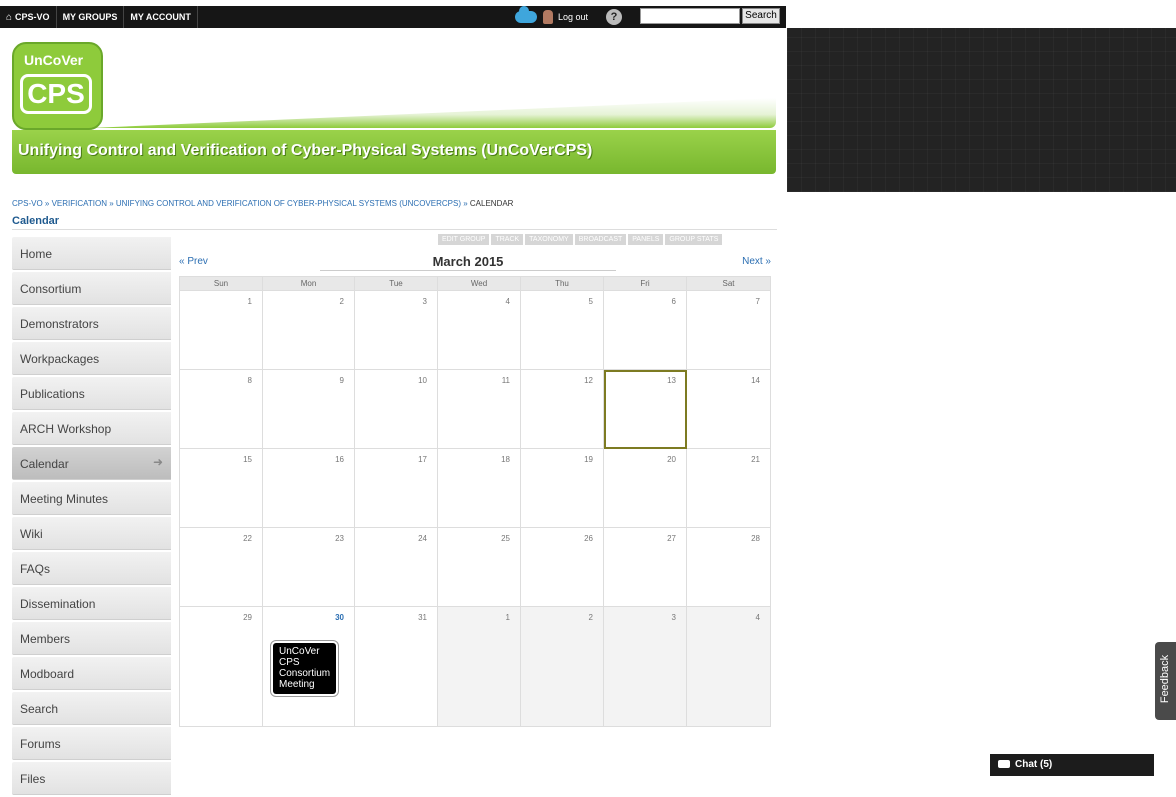 This screenshot has width=1176, height=797. What do you see at coordinates (308, 567) in the screenshot?
I see `day-cell: 23` at bounding box center [308, 567].